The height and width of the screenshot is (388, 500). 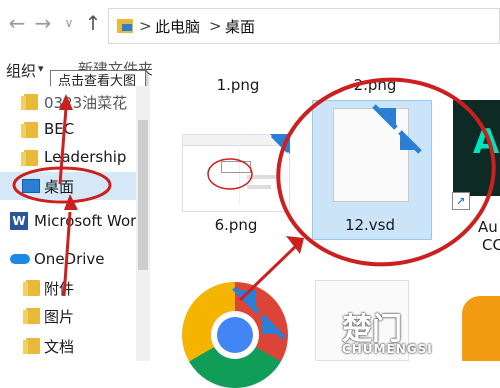 I want to click on watermark-caption: CHUMENGSI, so click(x=387, y=349).